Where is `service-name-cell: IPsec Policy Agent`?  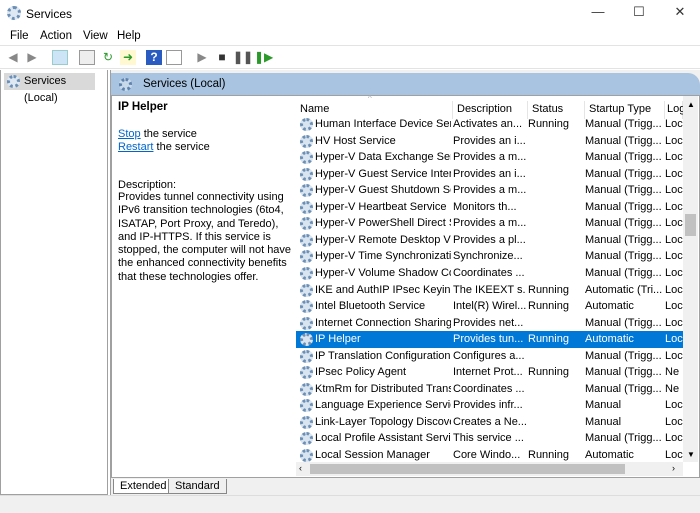 service-name-cell: IPsec Policy Agent is located at coordinates (361, 372).